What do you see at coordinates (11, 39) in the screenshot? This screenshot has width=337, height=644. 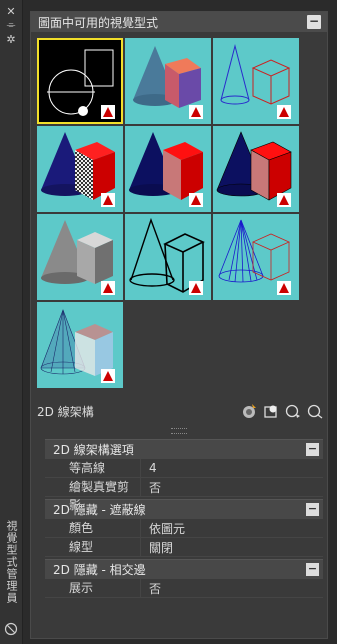 I see `properties-icon: ✲` at bounding box center [11, 39].